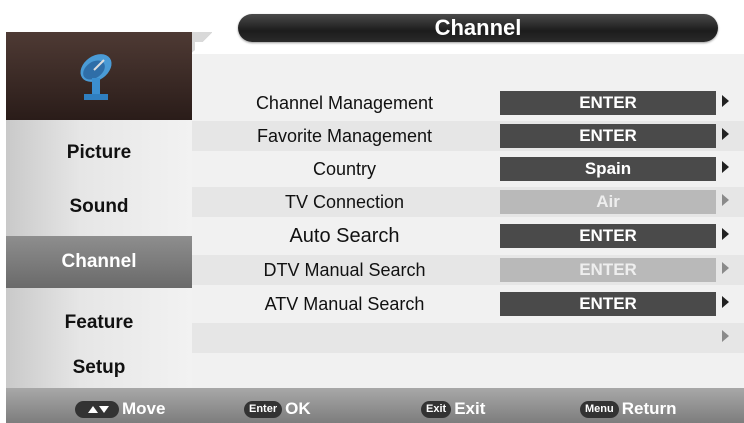  What do you see at coordinates (608, 169) in the screenshot?
I see `row-value: Spain` at bounding box center [608, 169].